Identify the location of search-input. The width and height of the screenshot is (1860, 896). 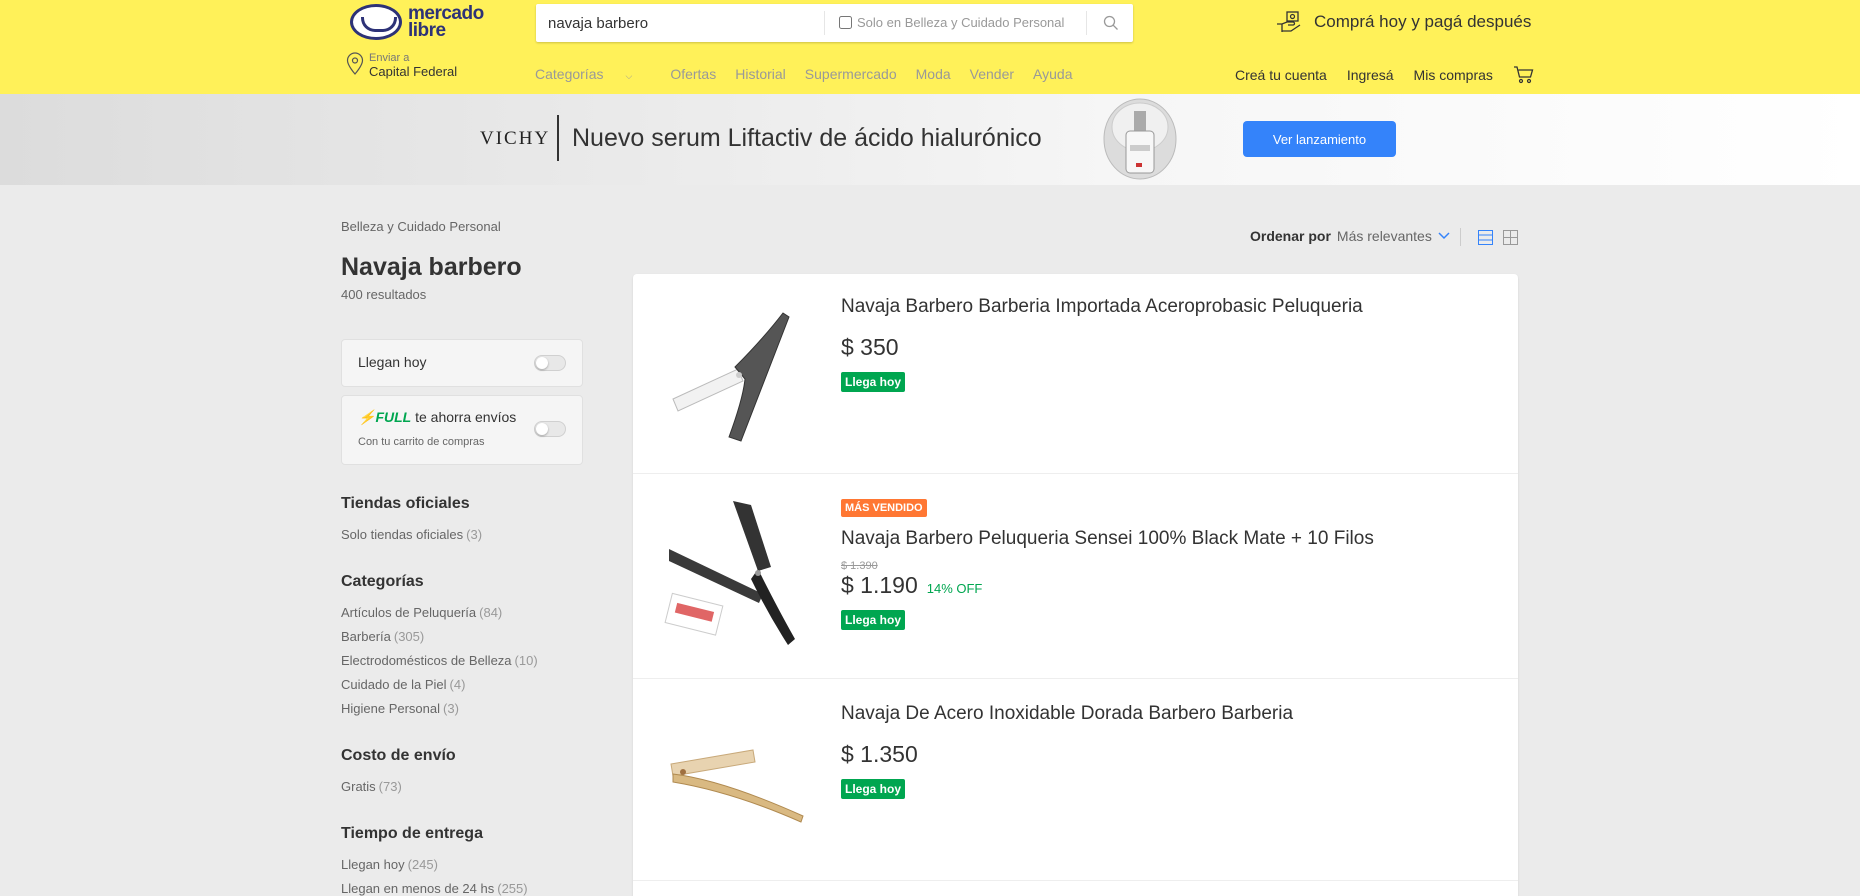
(678, 23).